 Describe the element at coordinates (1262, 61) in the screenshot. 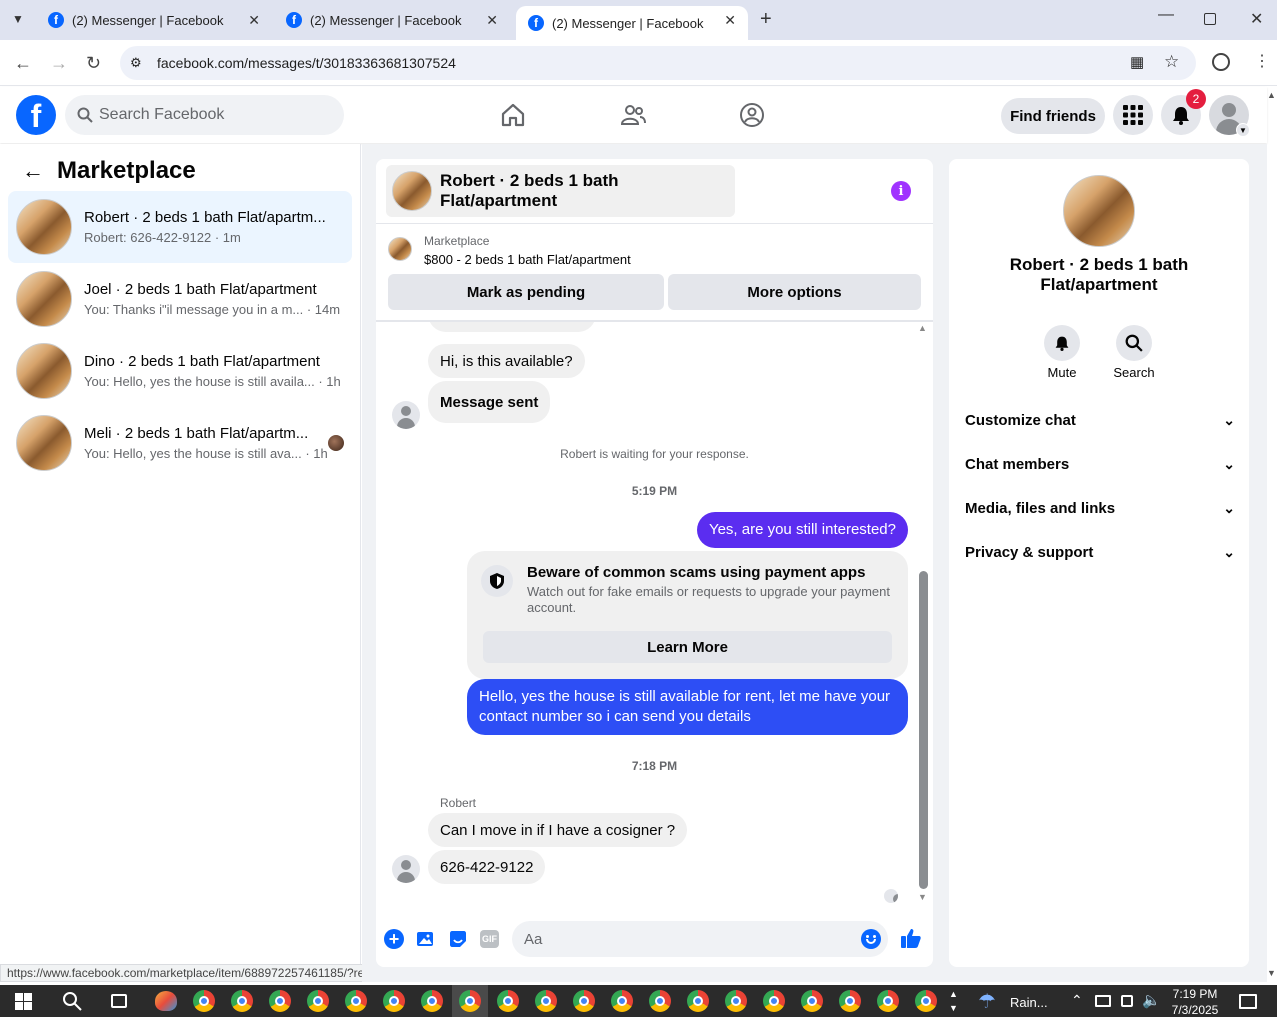

I see `browser-menu-icon: ⋮` at that location.